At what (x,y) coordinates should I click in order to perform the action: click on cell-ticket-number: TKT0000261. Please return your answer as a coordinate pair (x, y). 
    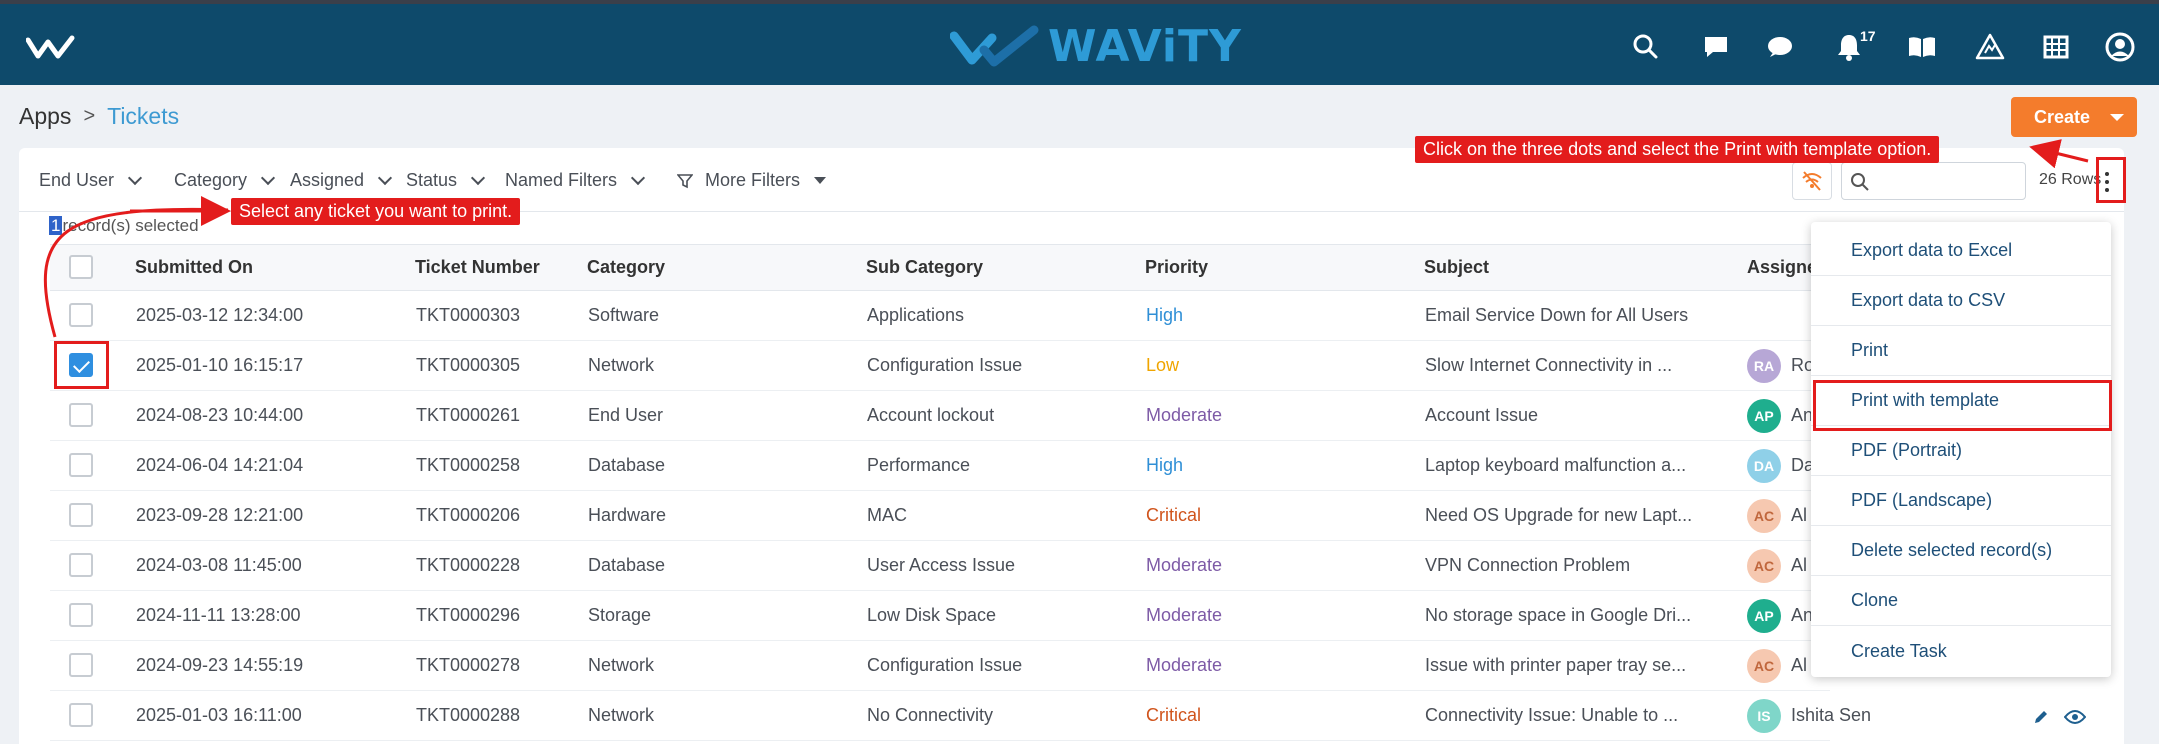
    Looking at the image, I should click on (468, 415).